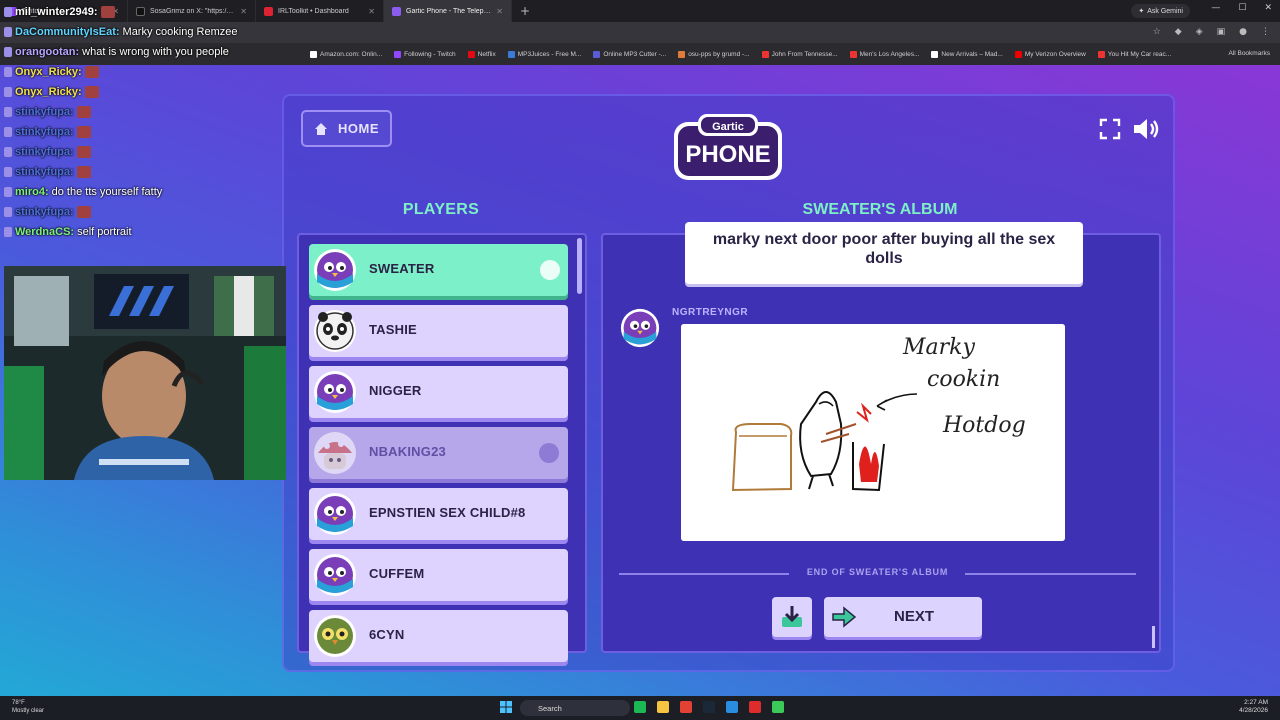  I want to click on bookmark: Netflix, so click(481, 54).